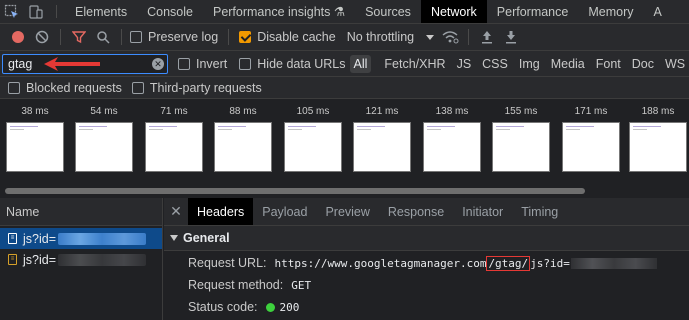 This screenshot has width=689, height=320. What do you see at coordinates (221, 211) in the screenshot?
I see `tab-headers: Headers` at bounding box center [221, 211].